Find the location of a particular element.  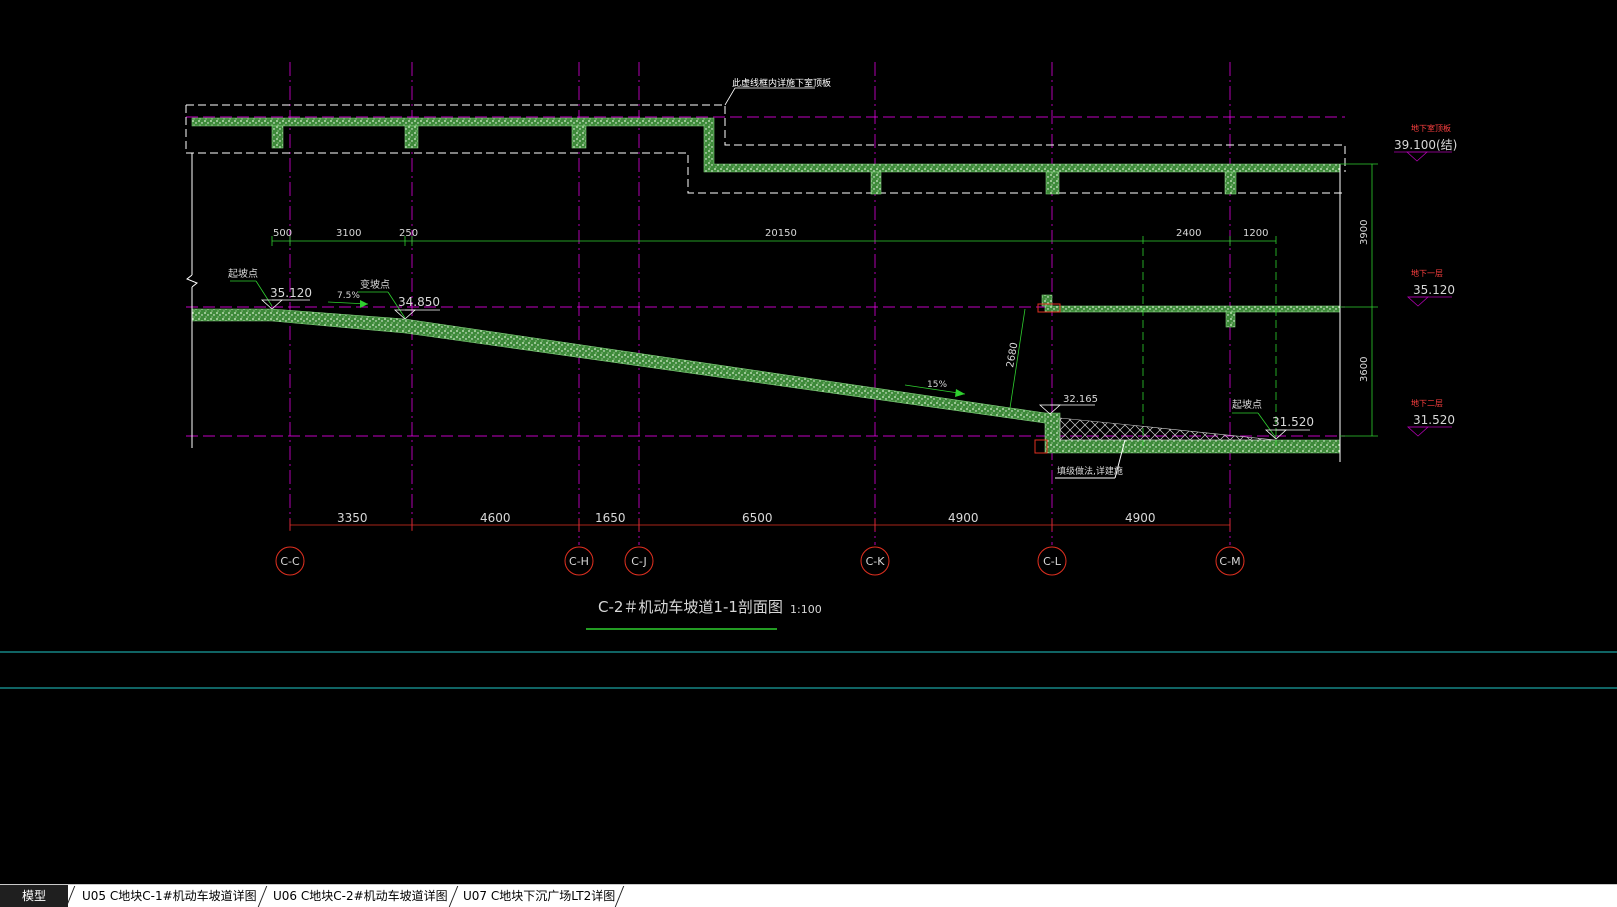

top-dim-6: 1200 is located at coordinates (1255, 233).